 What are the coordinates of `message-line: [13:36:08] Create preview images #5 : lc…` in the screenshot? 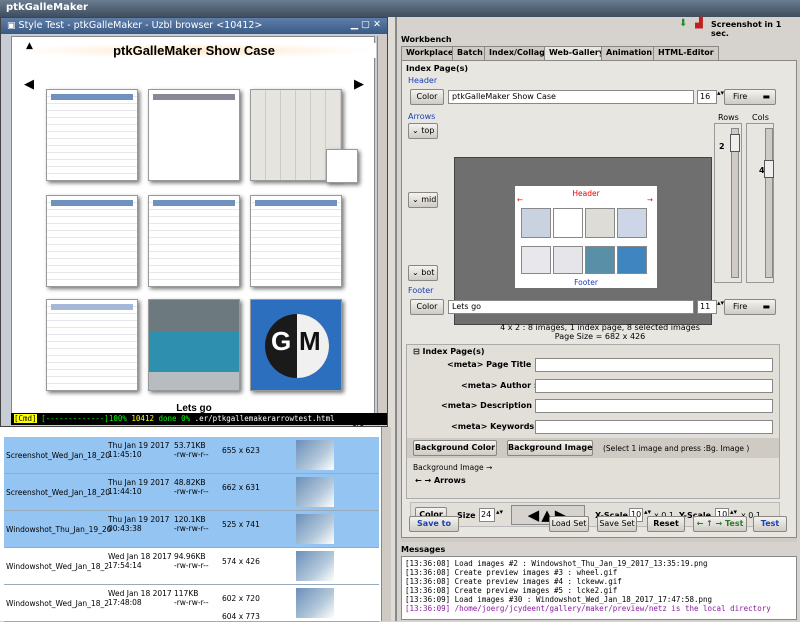 It's located at (511, 590).